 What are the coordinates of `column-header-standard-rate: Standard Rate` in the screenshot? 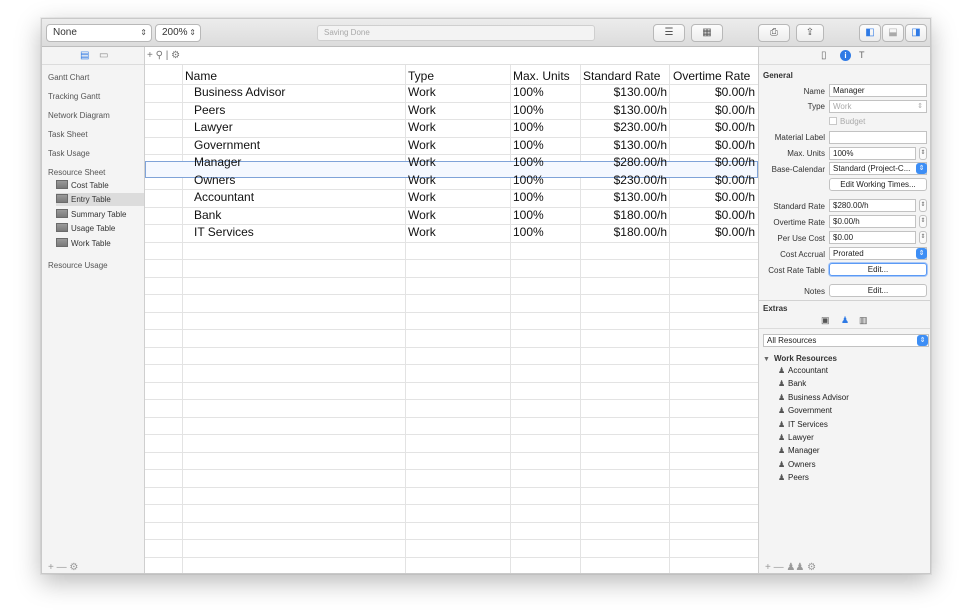 It's located at (621, 76).